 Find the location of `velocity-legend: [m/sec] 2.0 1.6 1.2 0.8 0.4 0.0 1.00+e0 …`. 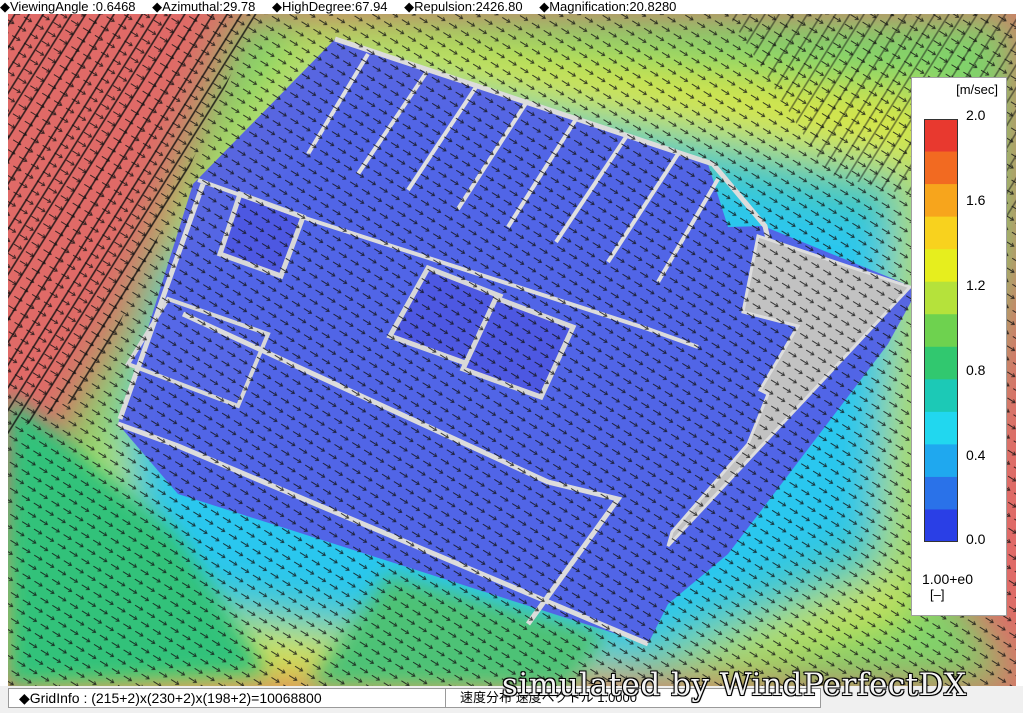

velocity-legend: [m/sec] 2.0 1.6 1.2 0.8 0.4 0.0 1.00+e0 … is located at coordinates (959, 346).